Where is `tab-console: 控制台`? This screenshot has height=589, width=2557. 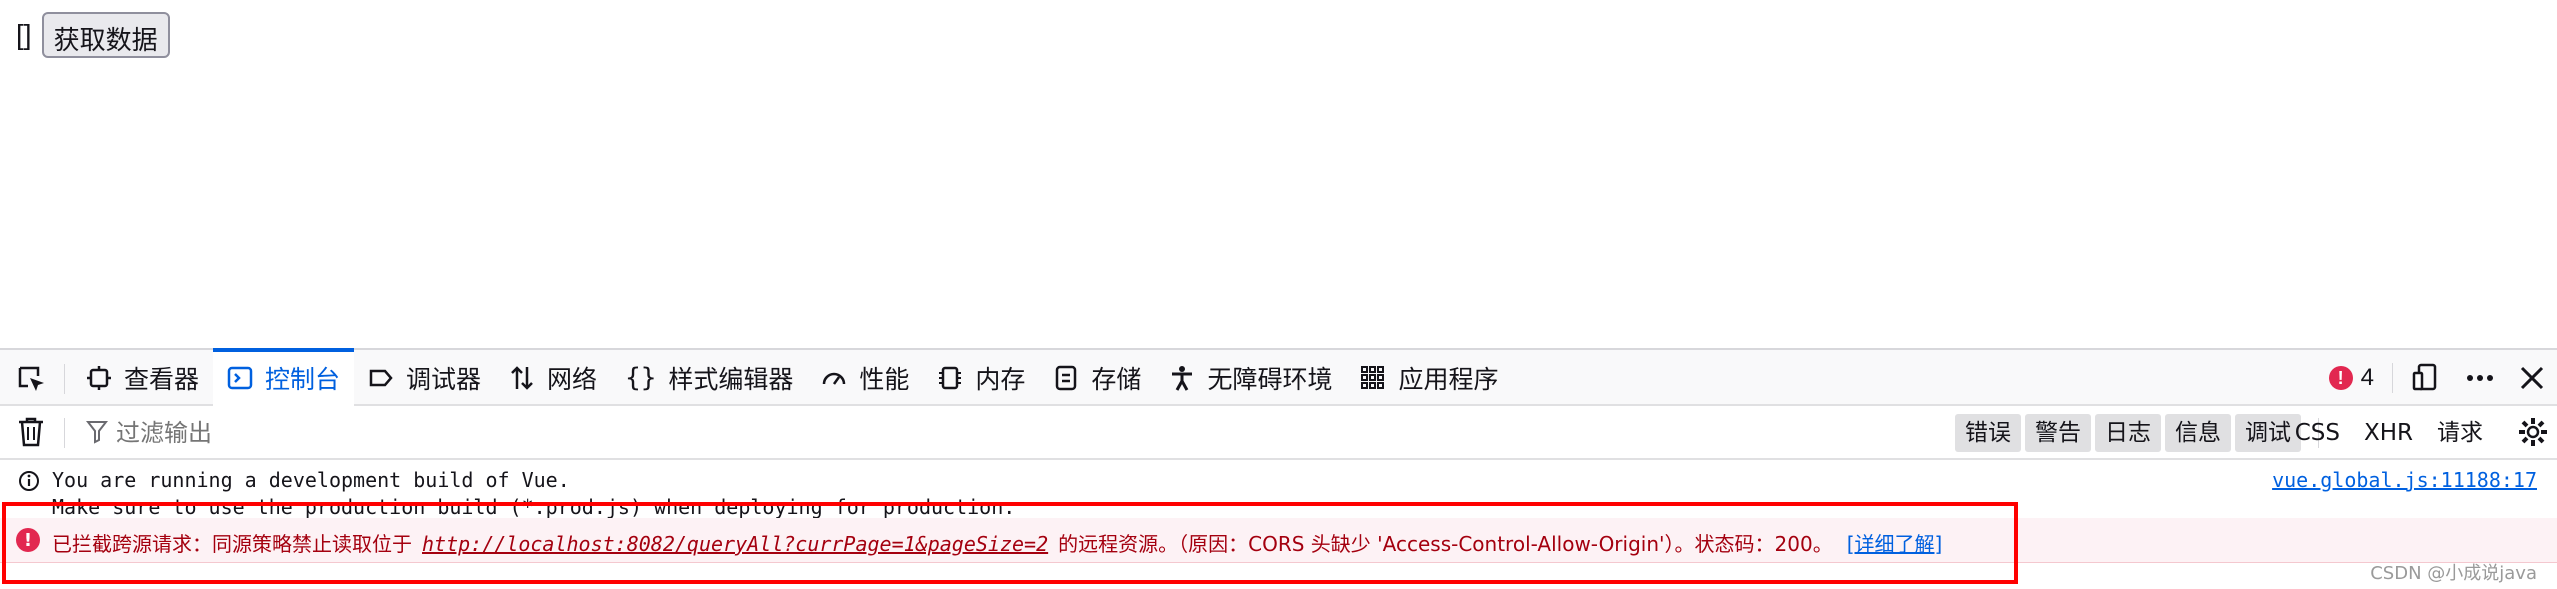 tab-console: 控制台 is located at coordinates (284, 377).